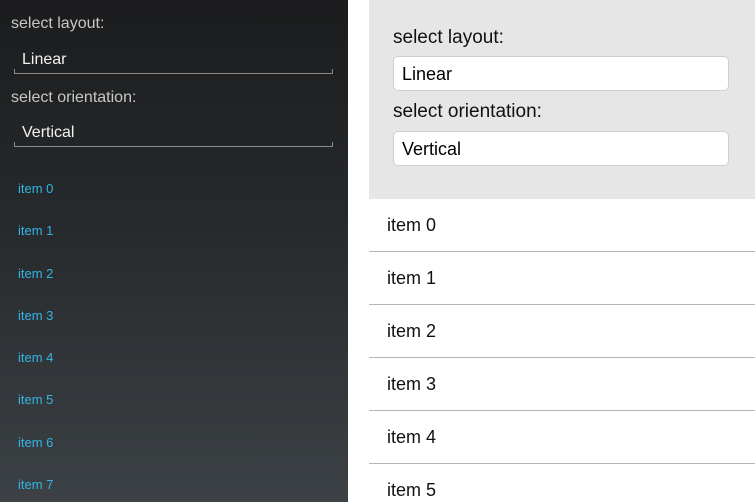  Describe the element at coordinates (174, 443) in the screenshot. I see `list-item: item 6` at that location.